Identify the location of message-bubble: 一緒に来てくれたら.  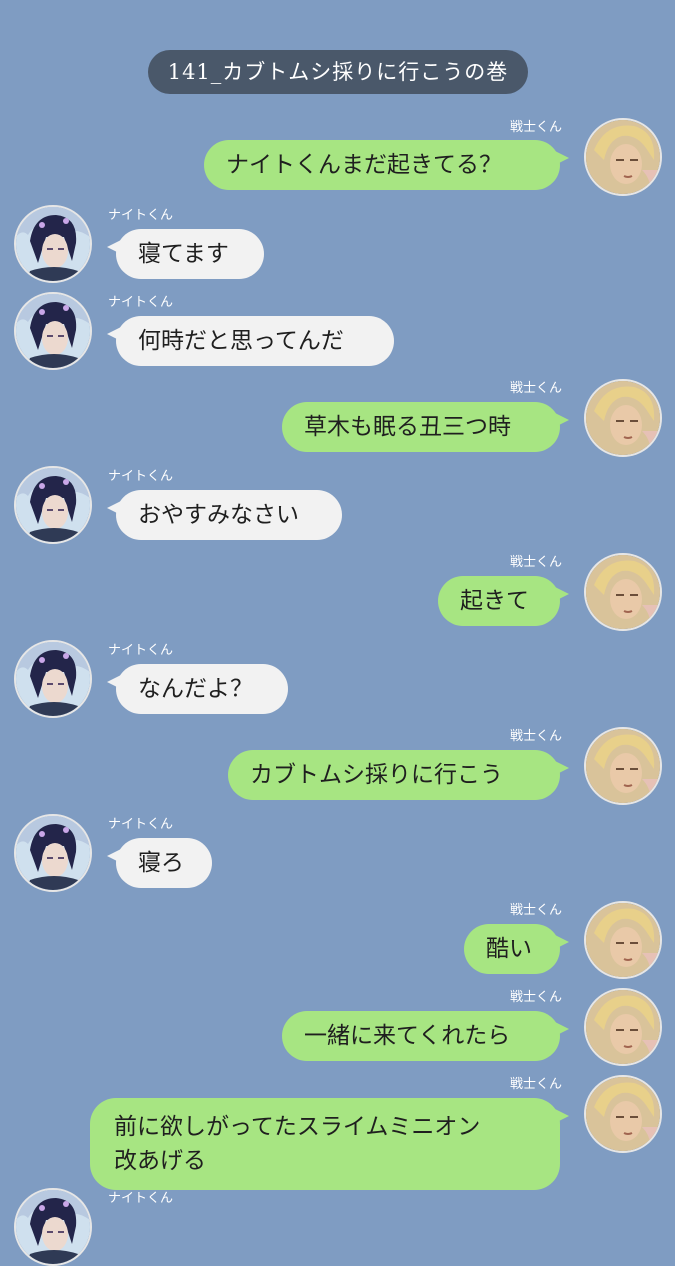
(425, 1036).